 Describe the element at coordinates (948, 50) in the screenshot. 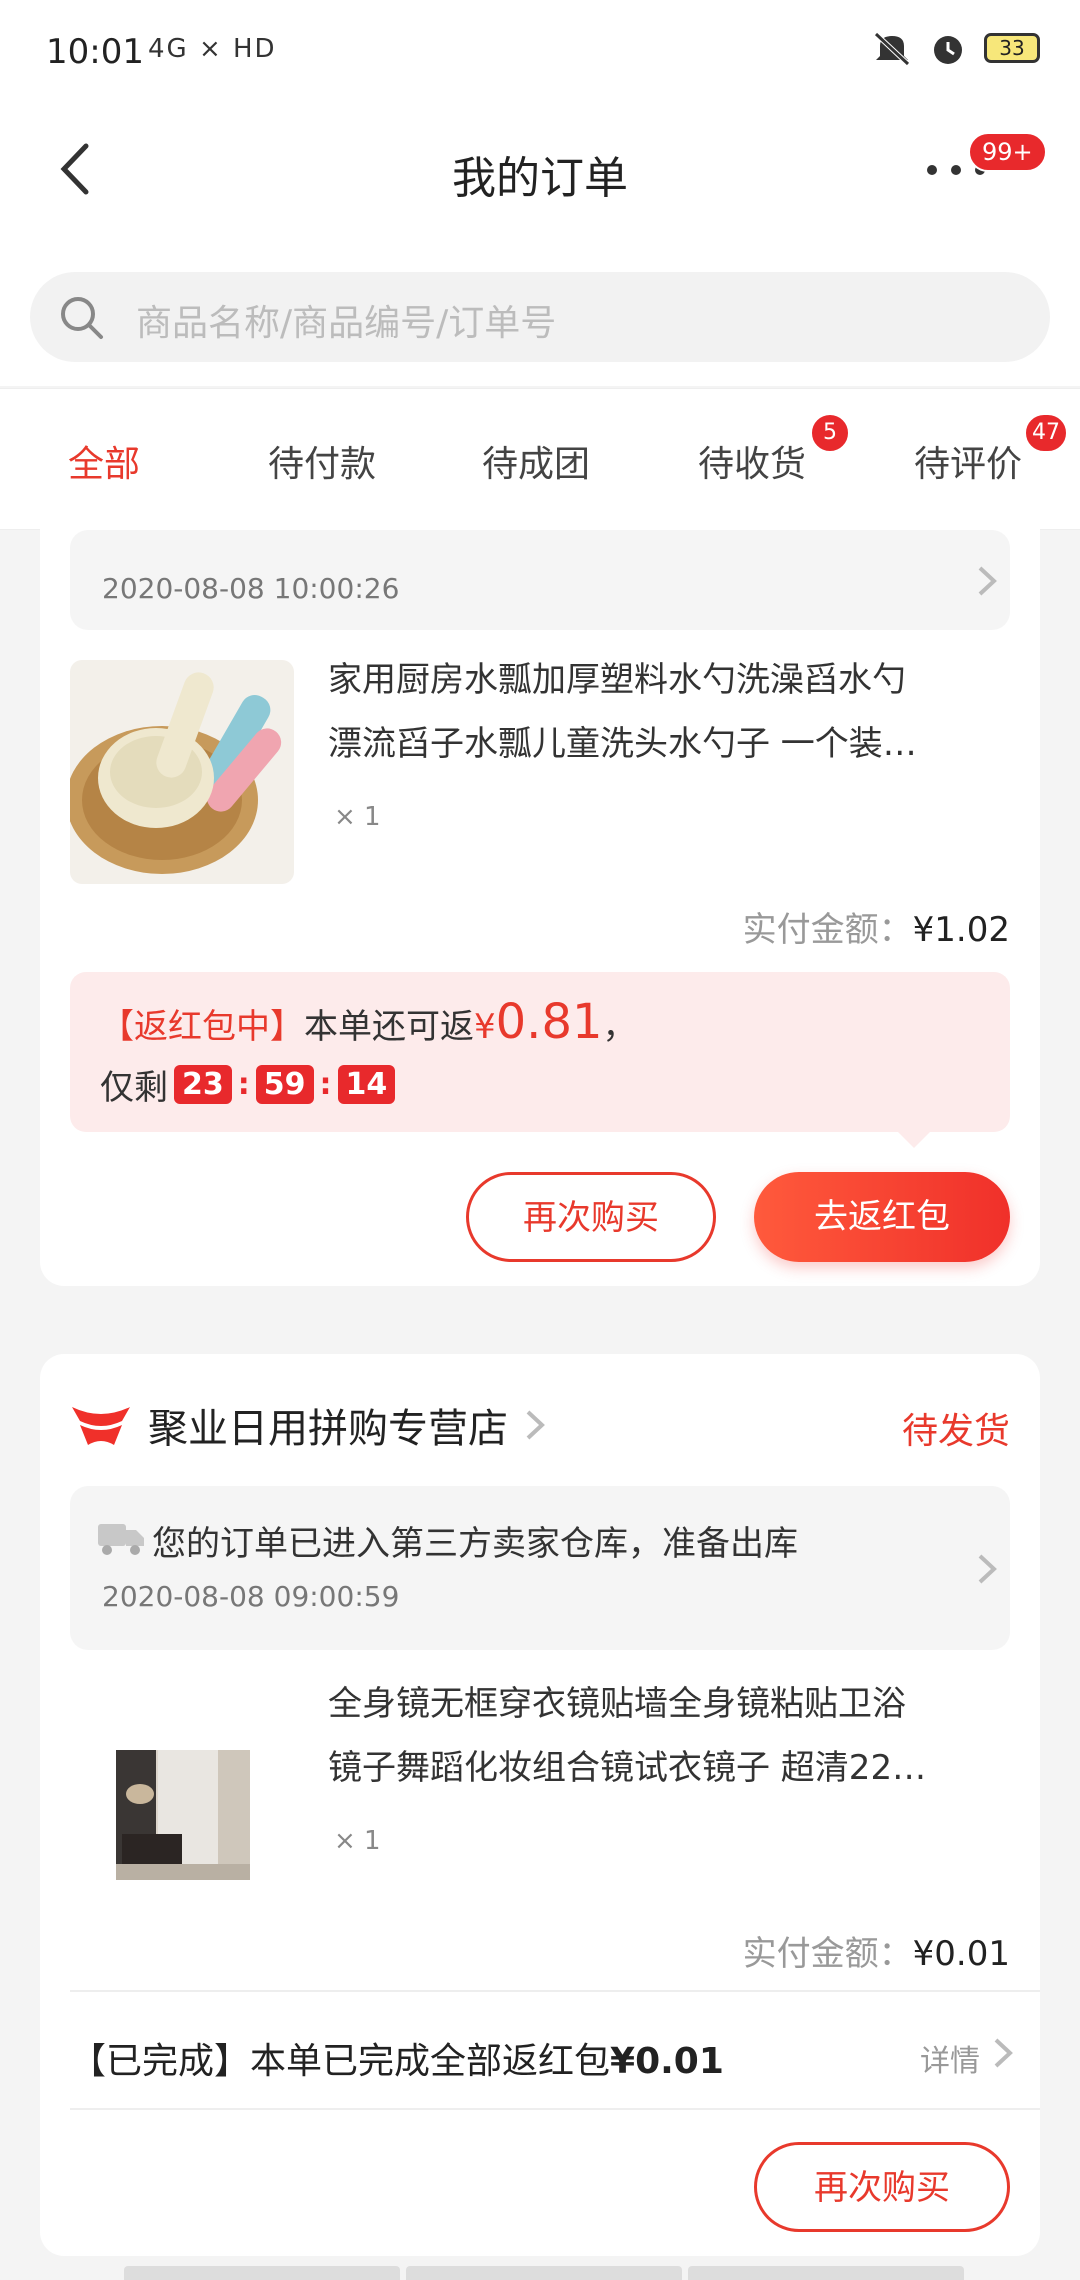

I see `alarm-icon` at that location.